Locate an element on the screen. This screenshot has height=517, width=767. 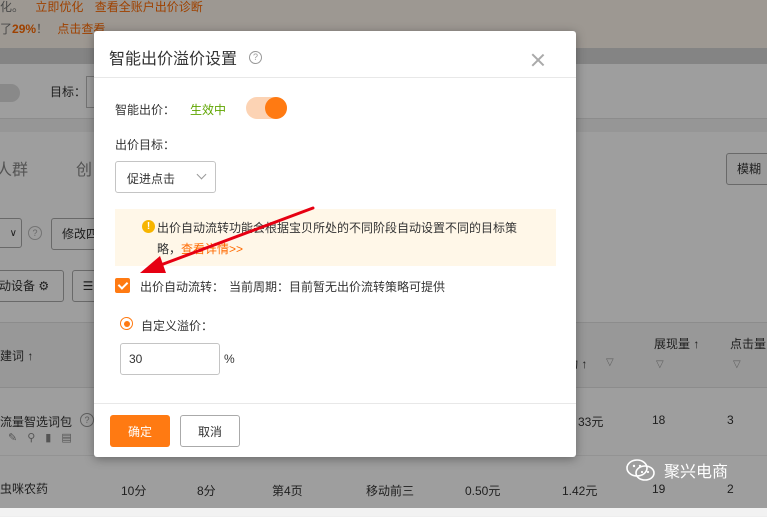
premium-percent-input is located at coordinates (170, 359).